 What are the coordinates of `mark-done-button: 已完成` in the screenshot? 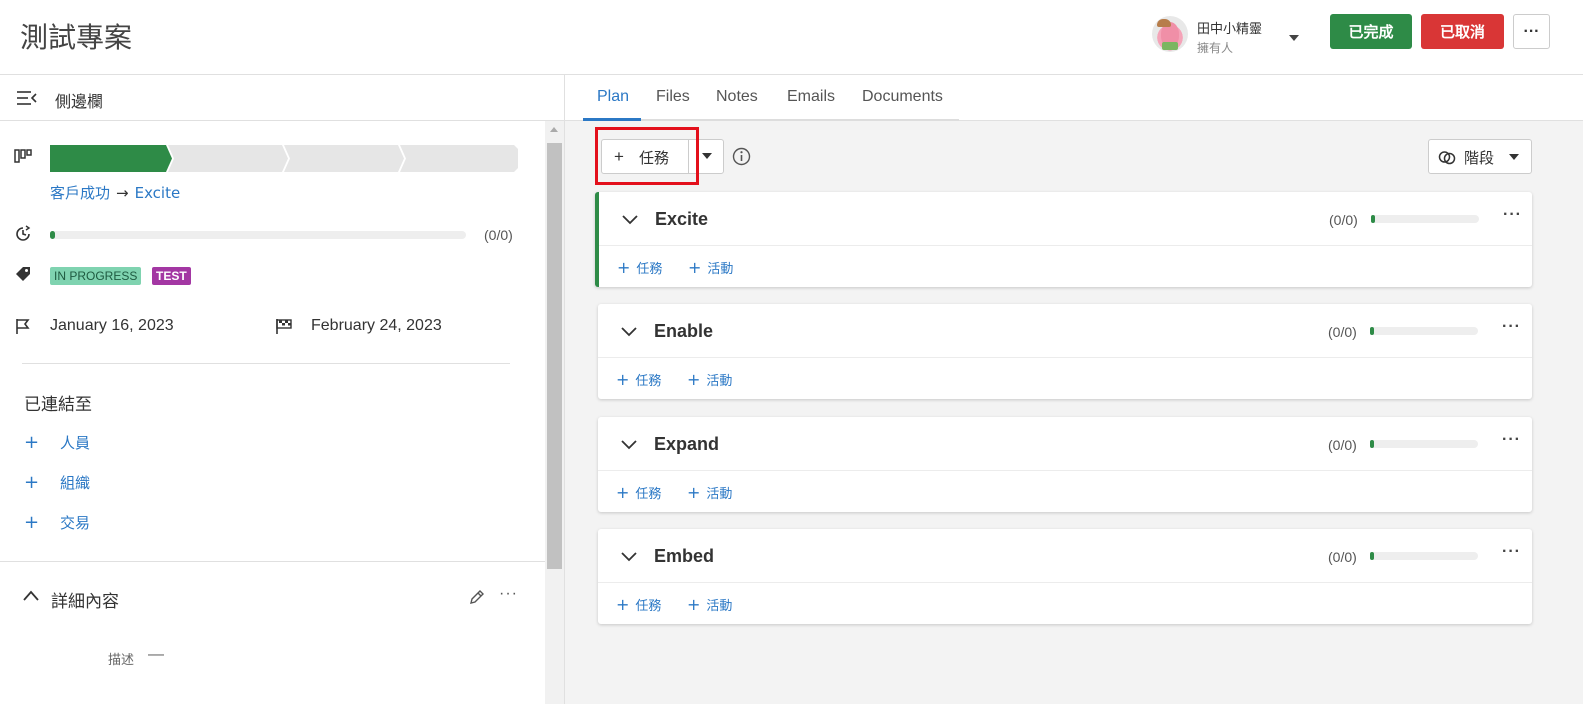 It's located at (1371, 31).